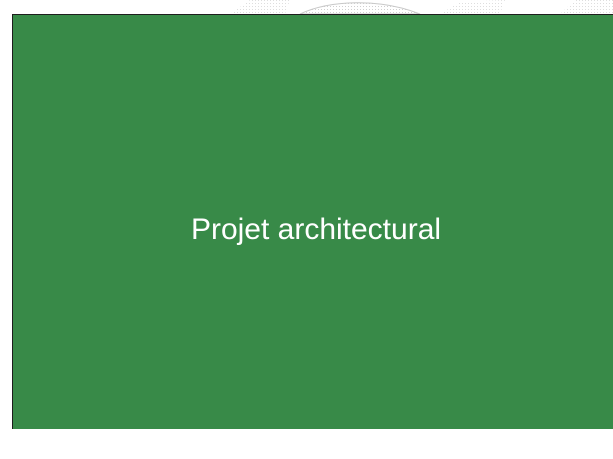 Image resolution: width=613 pixels, height=459 pixels. I want to click on watermark-arc-shape, so click(360, 8).